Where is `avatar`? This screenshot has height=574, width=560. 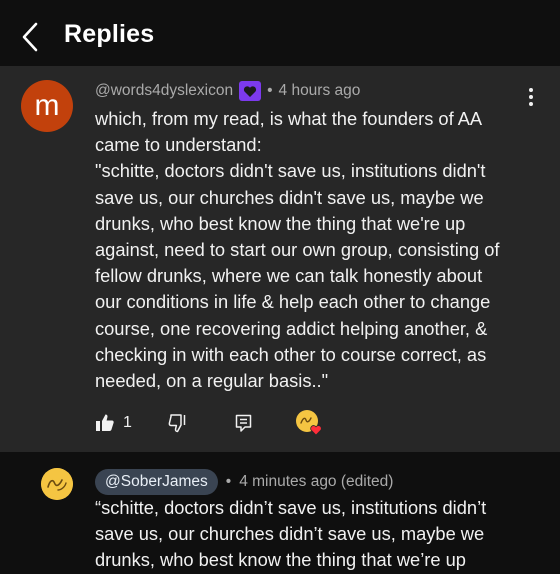 avatar is located at coordinates (57, 484).